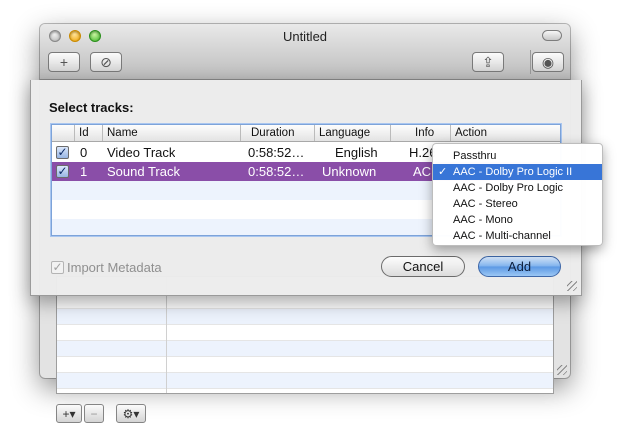 Image resolution: width=640 pixels, height=427 pixels. What do you see at coordinates (530, 62) in the screenshot?
I see `toolbar-separator` at bounding box center [530, 62].